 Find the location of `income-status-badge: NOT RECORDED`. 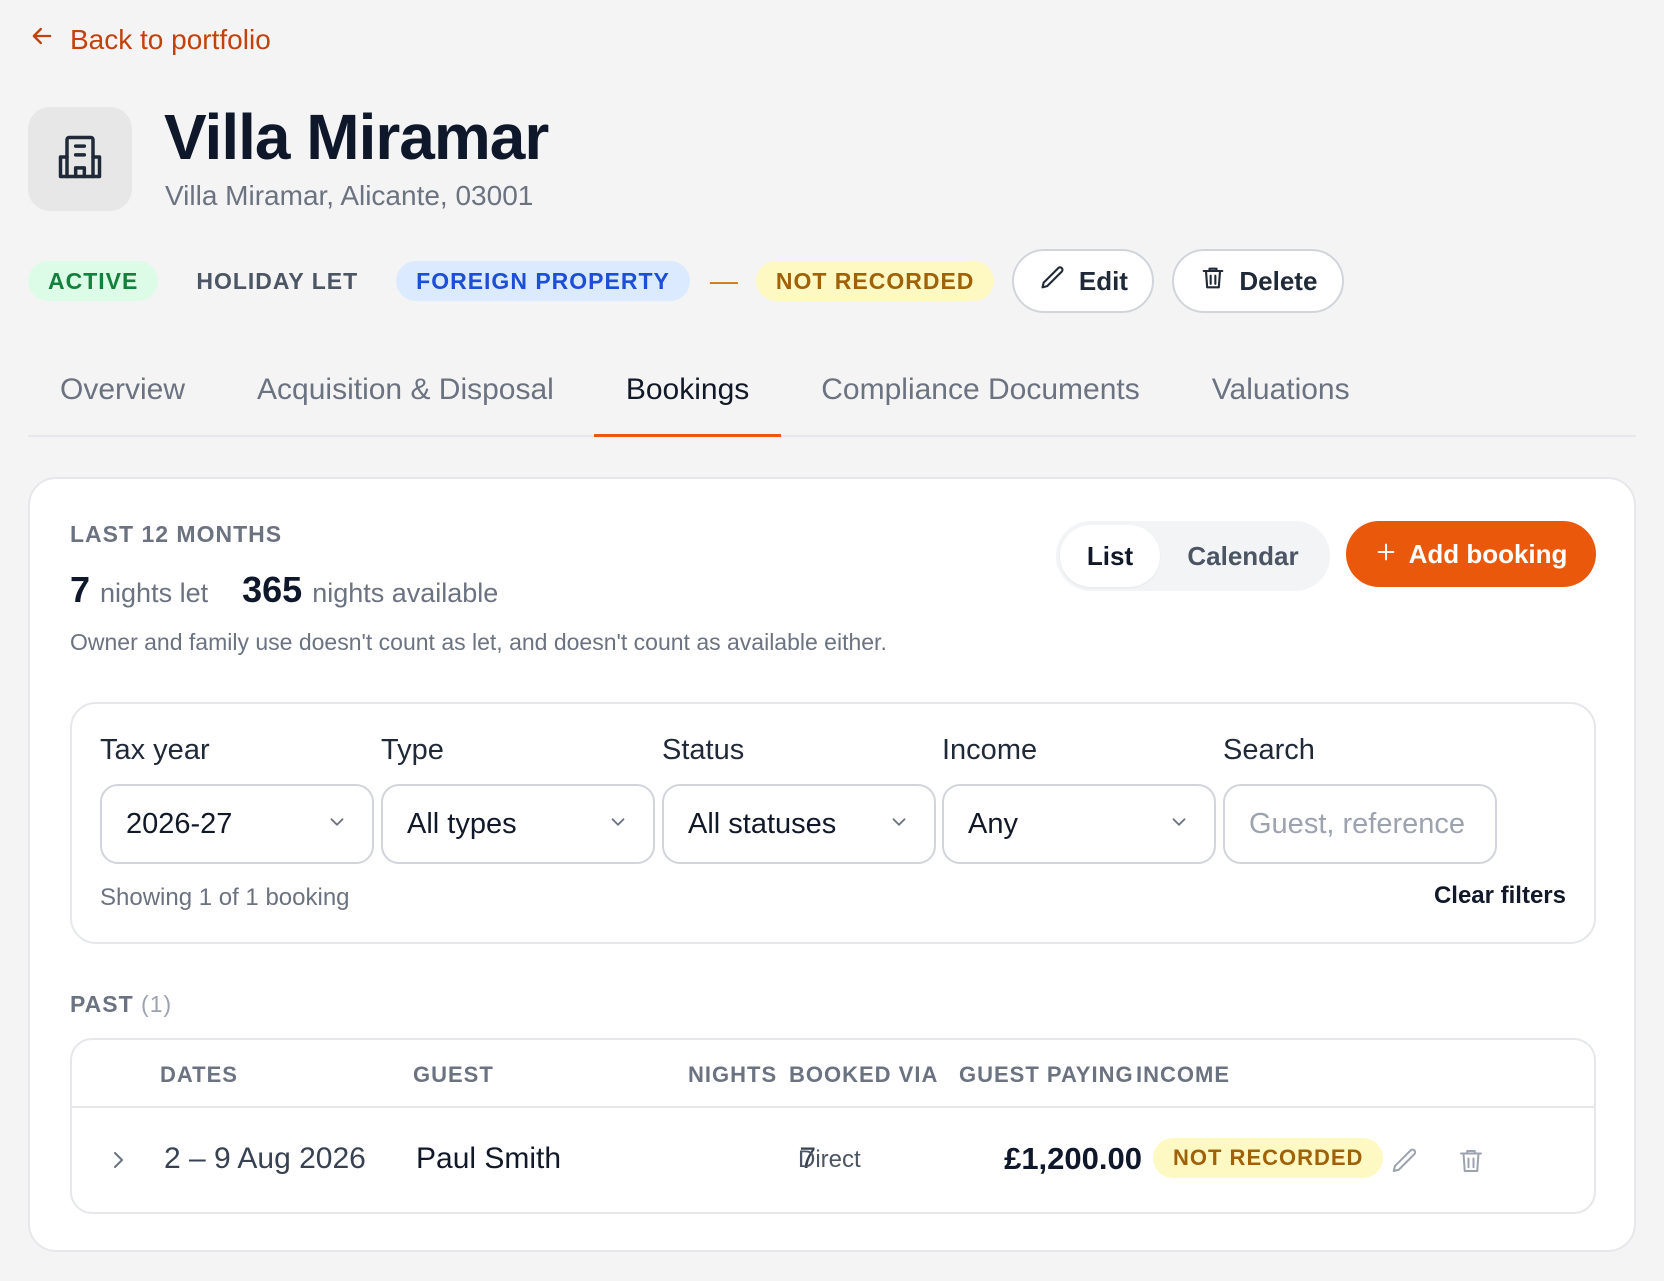

income-status-badge: NOT RECORDED is located at coordinates (1268, 1158).